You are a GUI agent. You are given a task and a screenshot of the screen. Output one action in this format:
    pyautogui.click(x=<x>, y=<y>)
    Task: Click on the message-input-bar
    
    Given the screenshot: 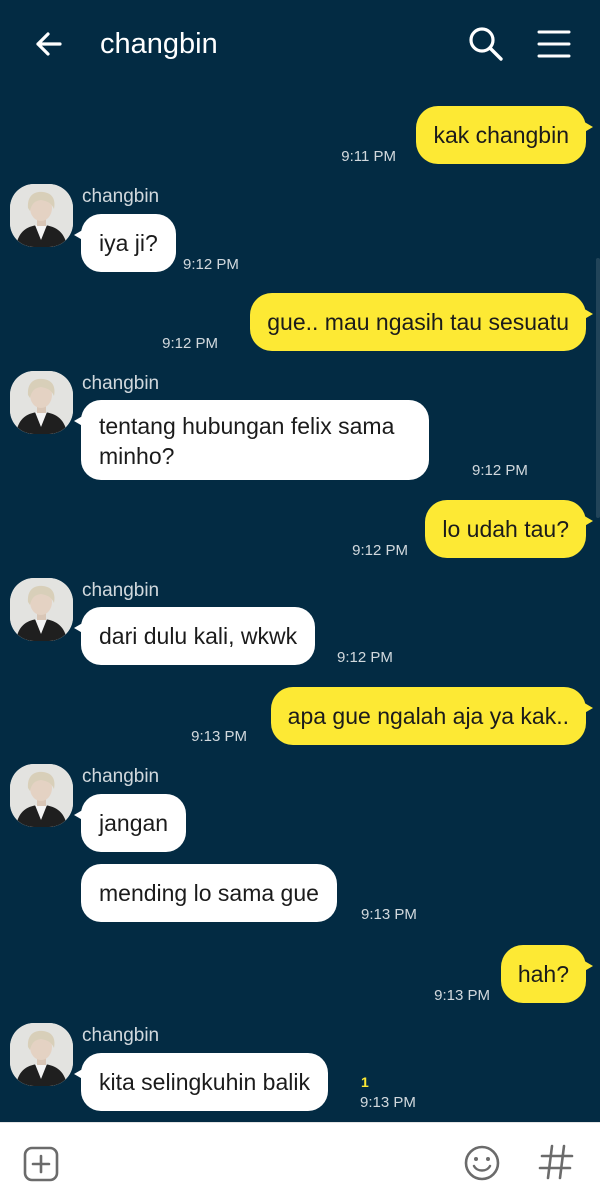 What is the action you would take?
    pyautogui.click(x=300, y=1161)
    